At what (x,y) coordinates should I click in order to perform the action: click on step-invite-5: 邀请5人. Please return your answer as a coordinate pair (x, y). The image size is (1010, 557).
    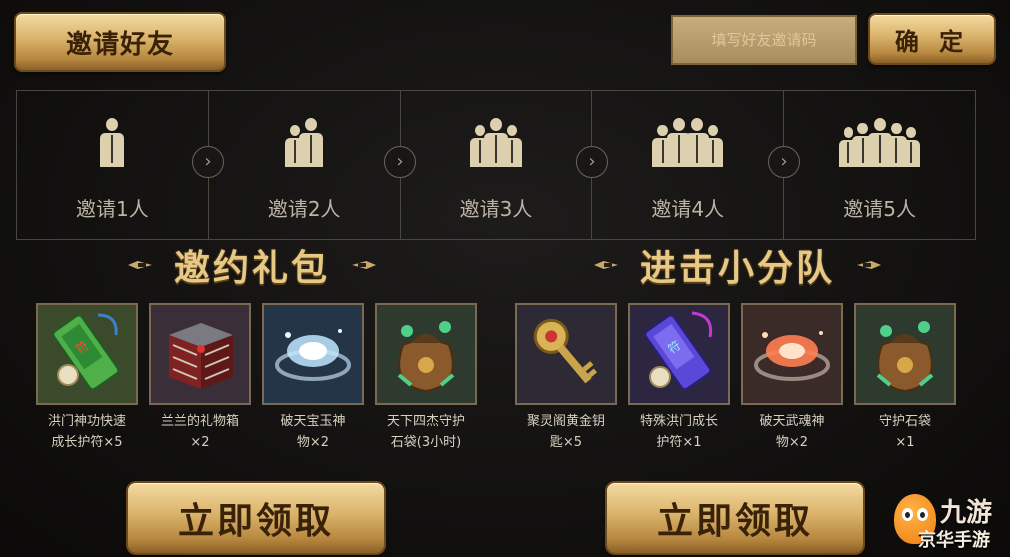
    Looking at the image, I should click on (879, 165).